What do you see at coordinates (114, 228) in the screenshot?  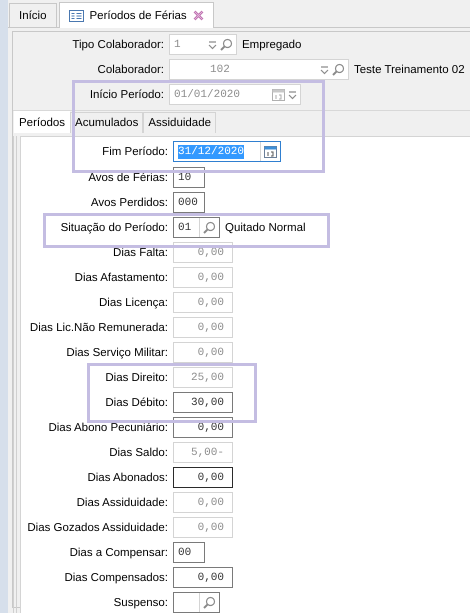 I see `field-label: Situação do Período:` at bounding box center [114, 228].